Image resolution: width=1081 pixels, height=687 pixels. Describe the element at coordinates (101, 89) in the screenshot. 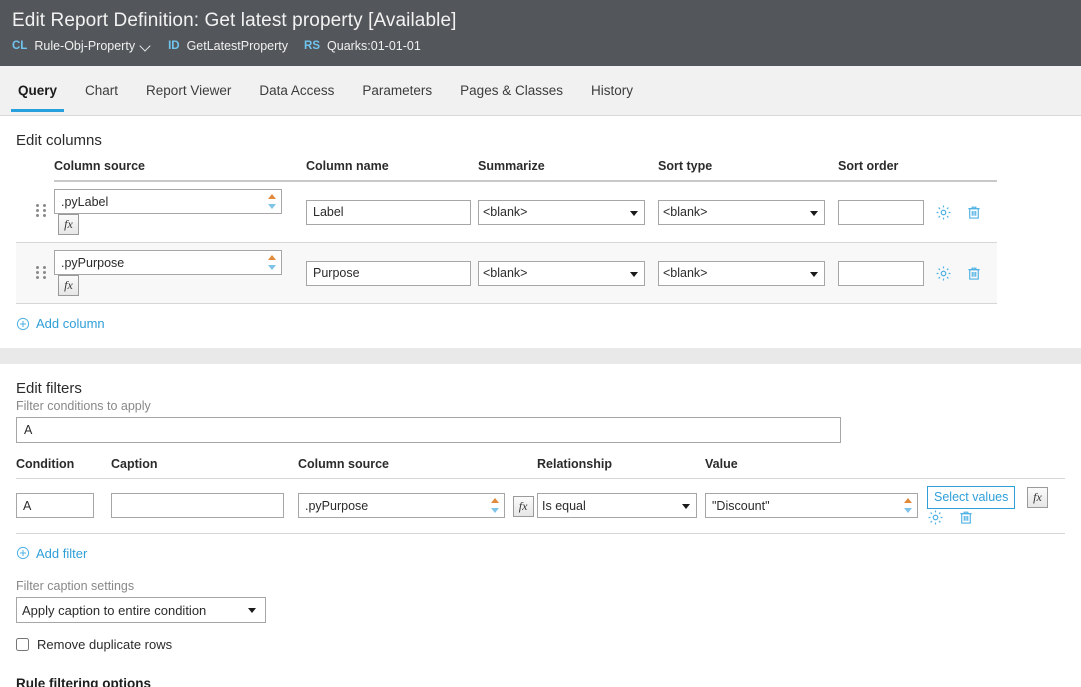

I see `tab-chart: Chart` at that location.